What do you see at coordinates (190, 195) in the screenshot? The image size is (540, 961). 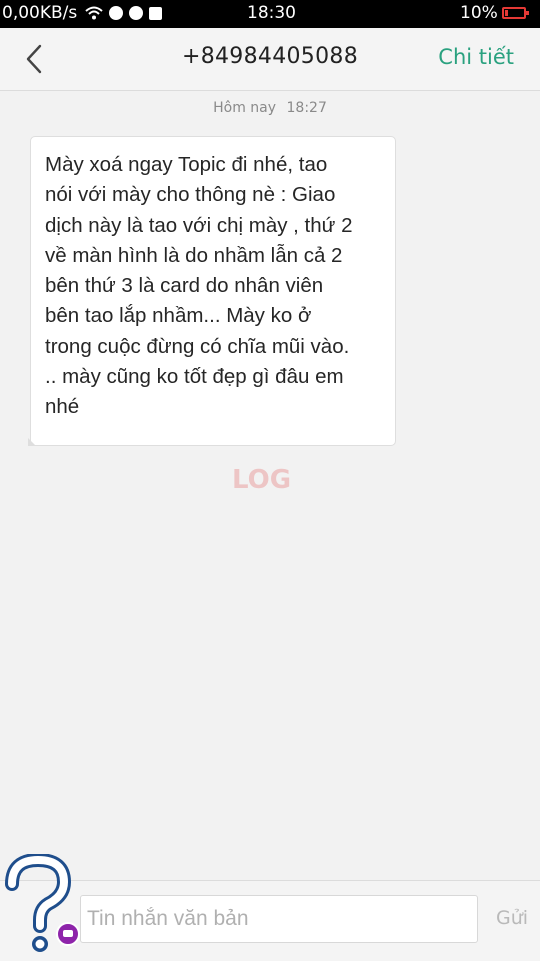 I see `message-line: nói với mày cho thông nè : Giao` at bounding box center [190, 195].